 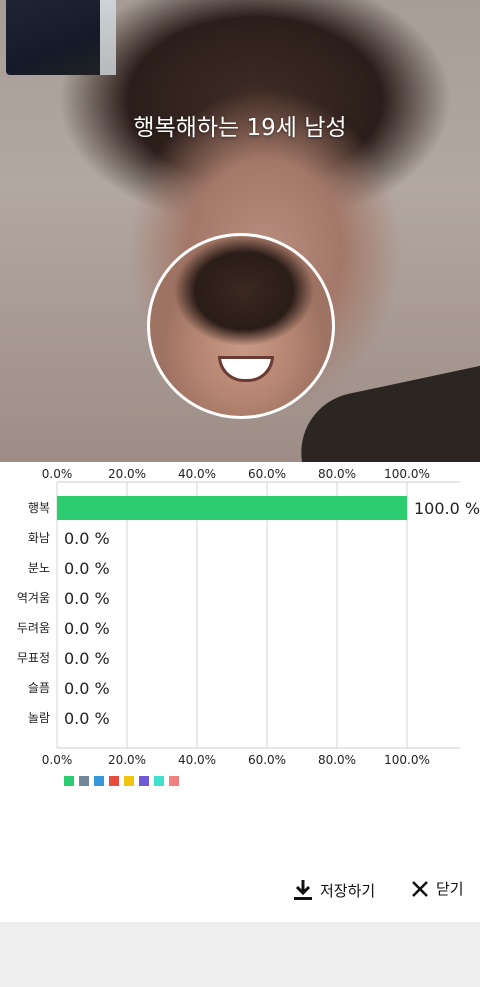 What do you see at coordinates (197, 474) in the screenshot?
I see `x-tick-label-top: 40.0%` at bounding box center [197, 474].